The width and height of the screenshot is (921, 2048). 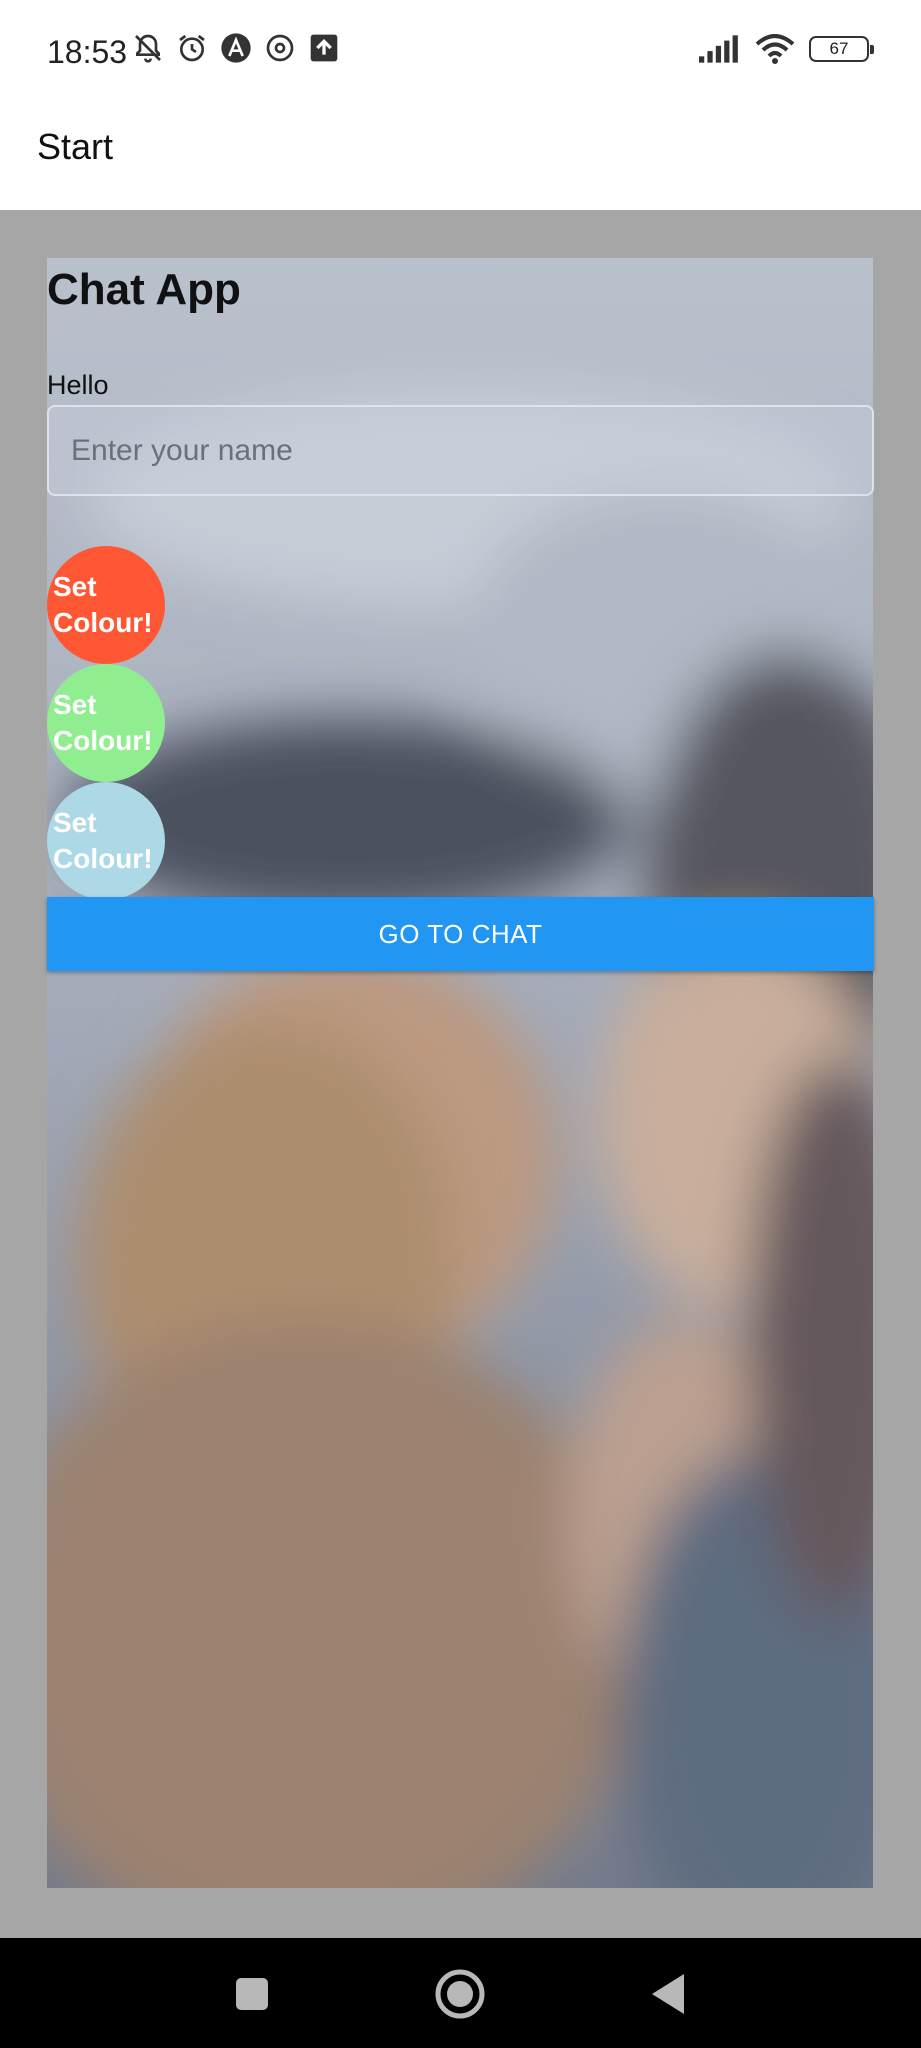 I want to click on home-circle-icon, so click(x=460, y=1994).